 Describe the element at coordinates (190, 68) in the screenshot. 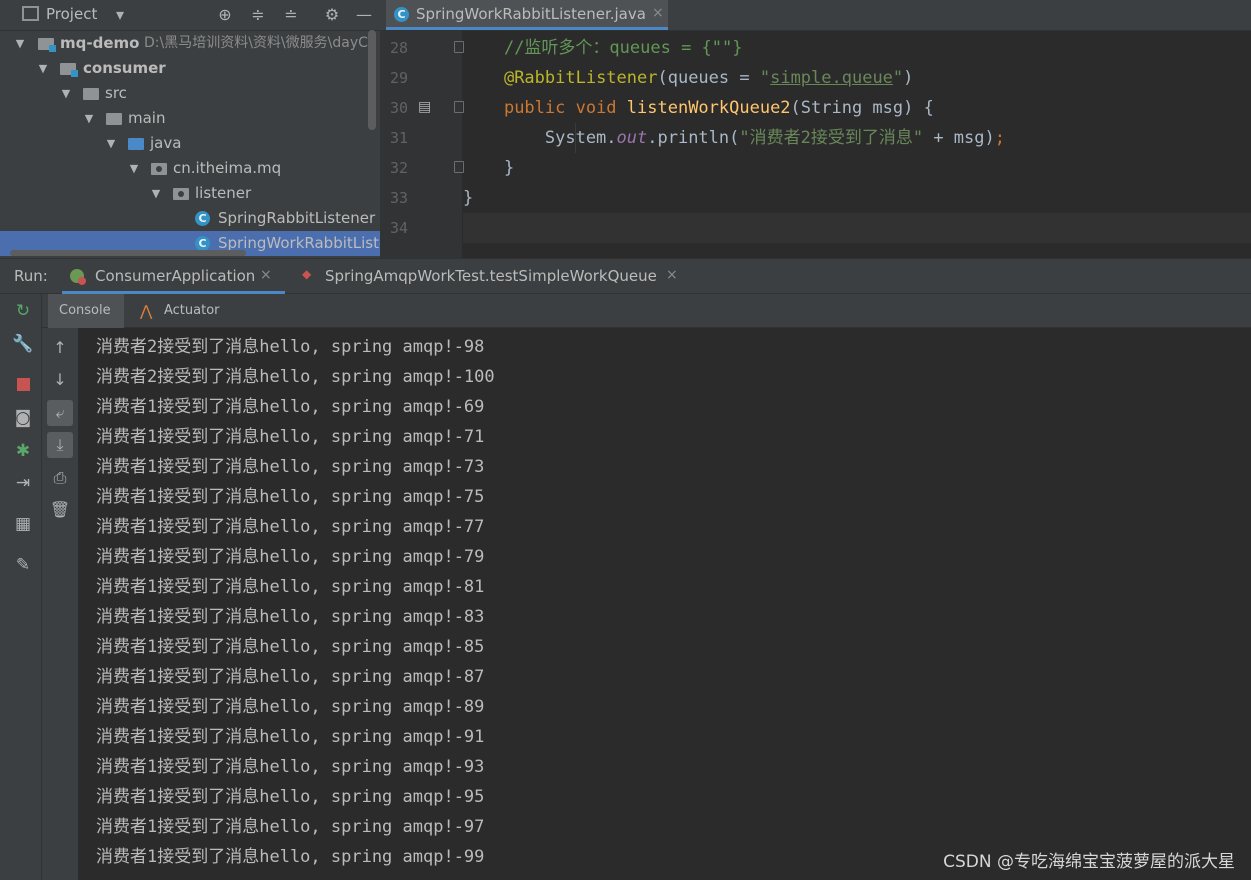

I see `tree-item-consumer: ▼ consumer` at that location.